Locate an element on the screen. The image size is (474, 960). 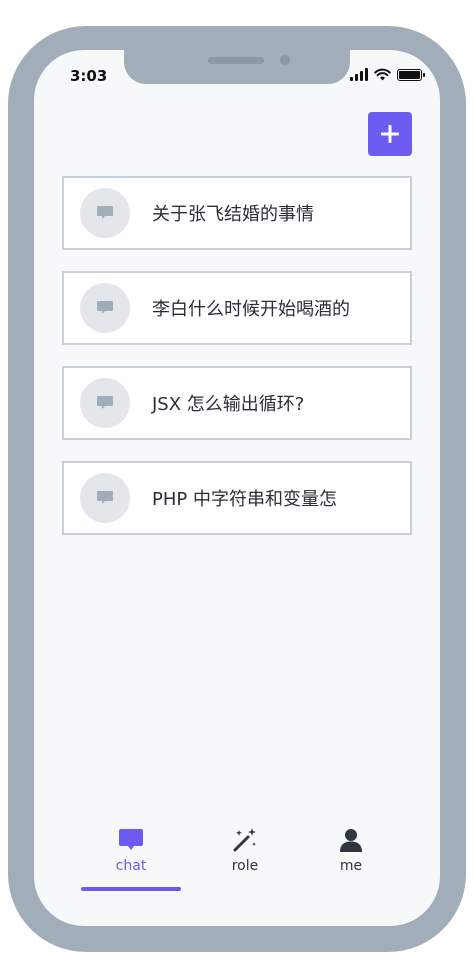
tab-role: role is located at coordinates (245, 859).